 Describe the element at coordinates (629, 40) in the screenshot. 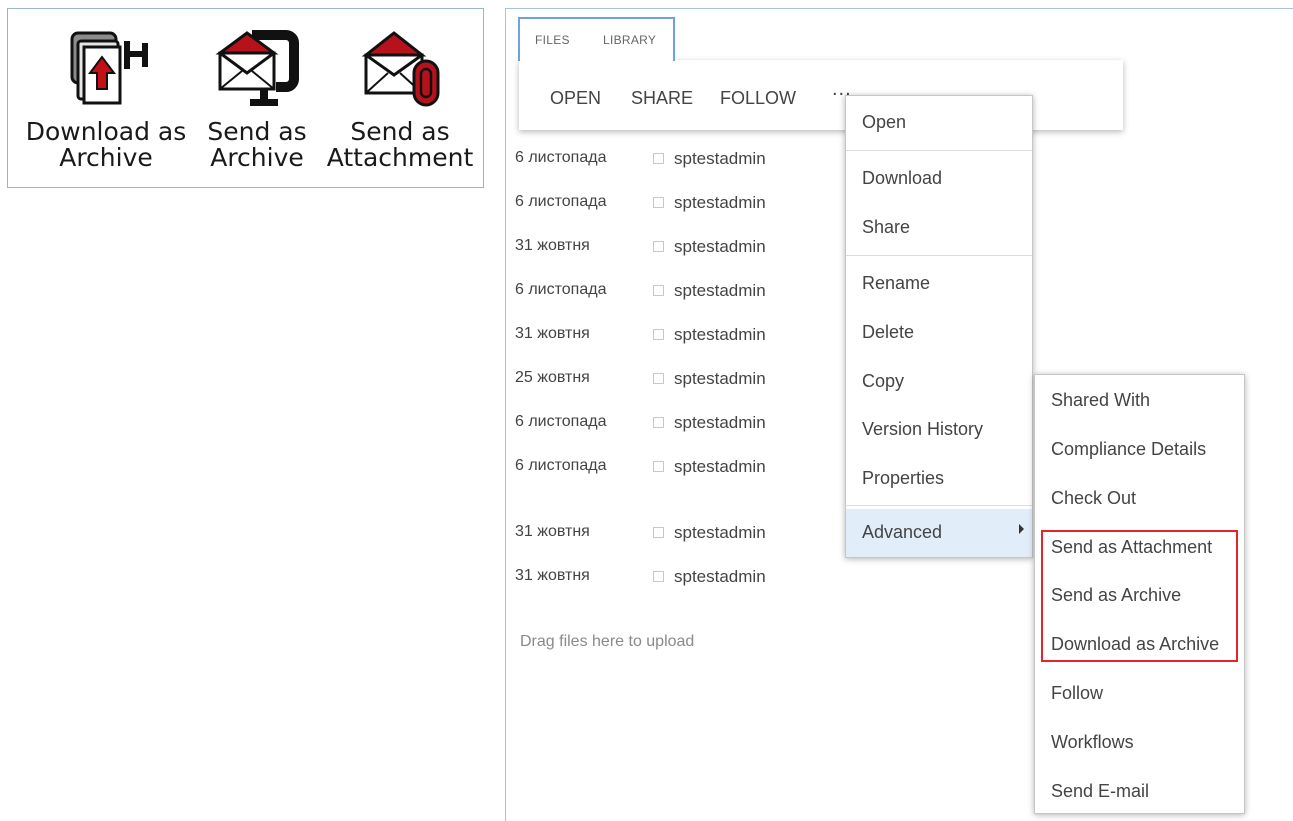

I see `tab-library: LIBRARY` at that location.